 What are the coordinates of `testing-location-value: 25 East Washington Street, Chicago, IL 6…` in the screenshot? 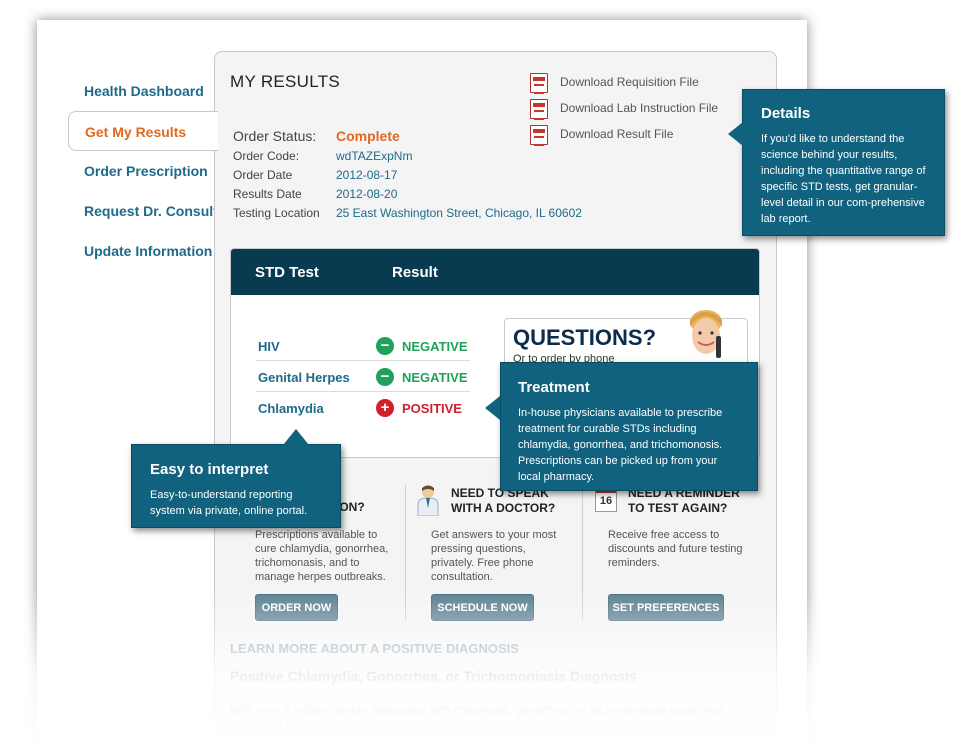 It's located at (459, 213).